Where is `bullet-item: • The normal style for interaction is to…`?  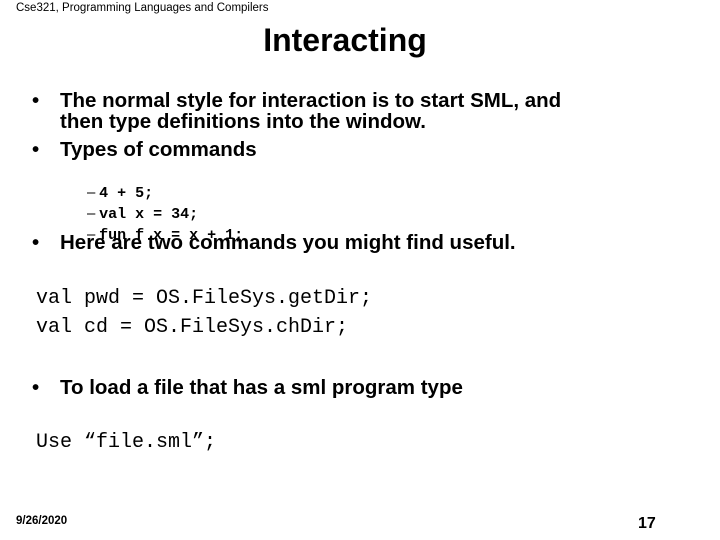
bullet-item: • The normal style for interaction is to… is located at coordinates (362, 112).